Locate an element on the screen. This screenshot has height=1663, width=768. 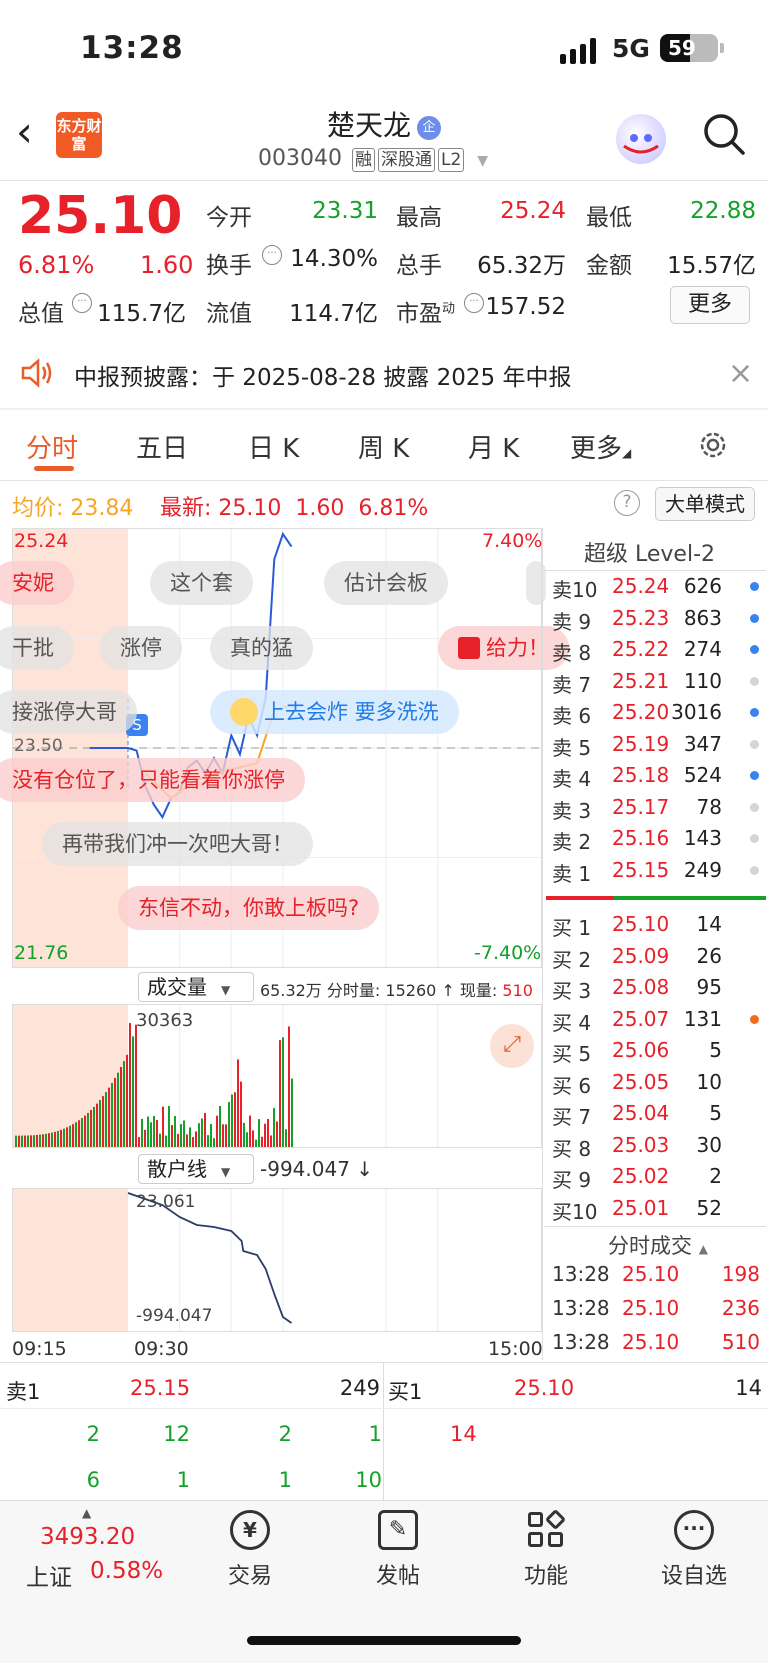
dropdown-icon: ▼ is located at coordinates (482, 161).